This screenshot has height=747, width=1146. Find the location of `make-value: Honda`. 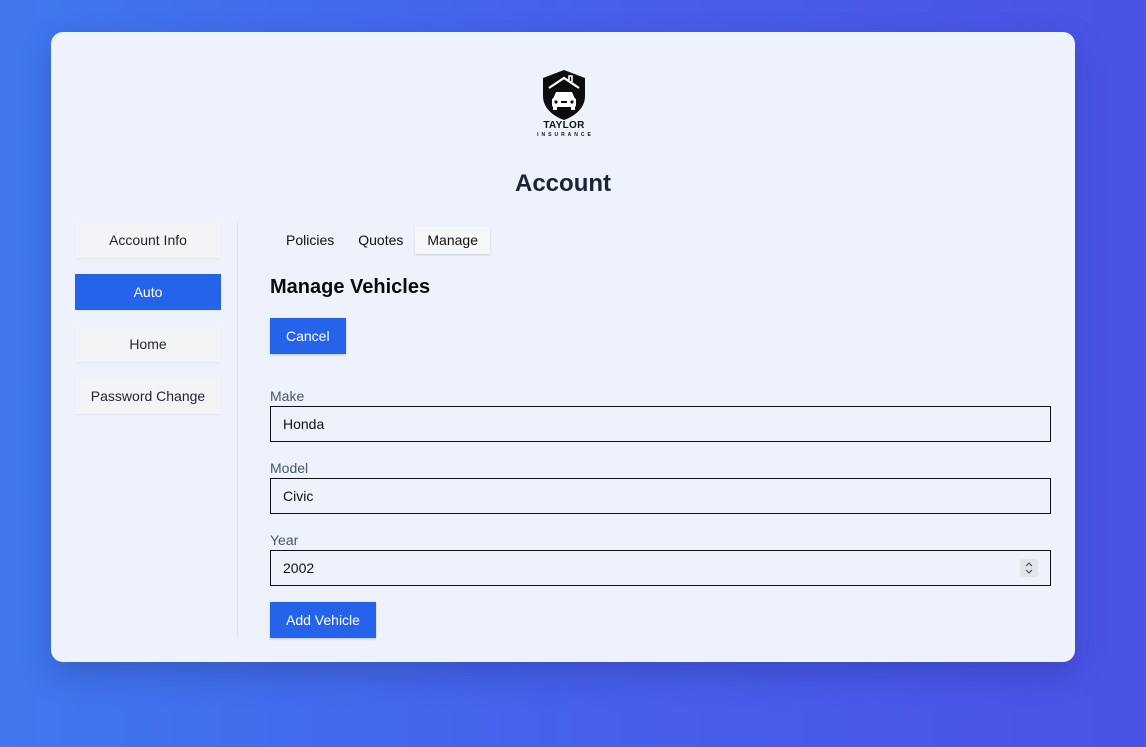

make-value: Honda is located at coordinates (304, 424).